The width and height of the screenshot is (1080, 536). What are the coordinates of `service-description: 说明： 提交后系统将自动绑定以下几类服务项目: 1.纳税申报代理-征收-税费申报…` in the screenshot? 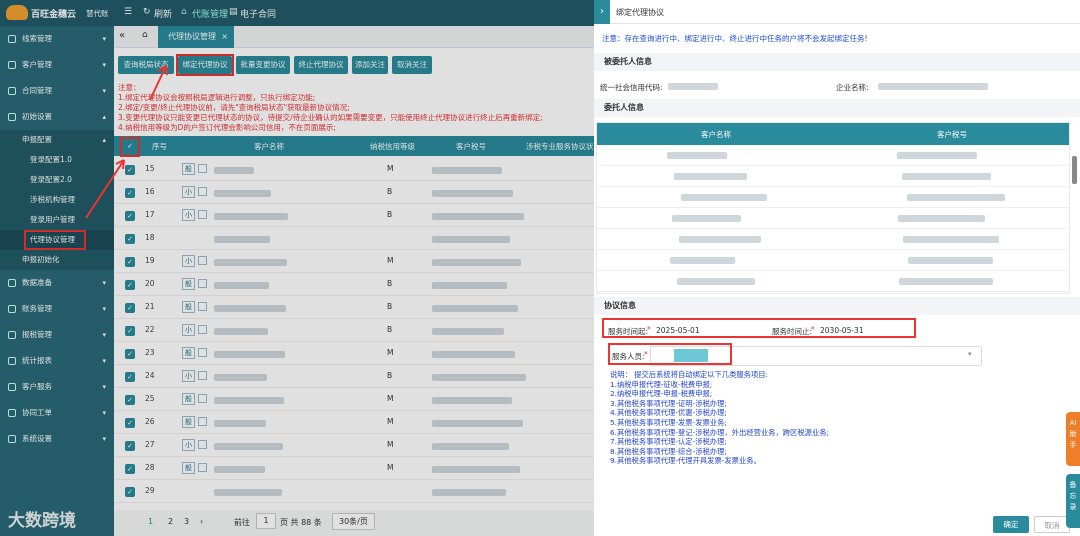 It's located at (719, 418).